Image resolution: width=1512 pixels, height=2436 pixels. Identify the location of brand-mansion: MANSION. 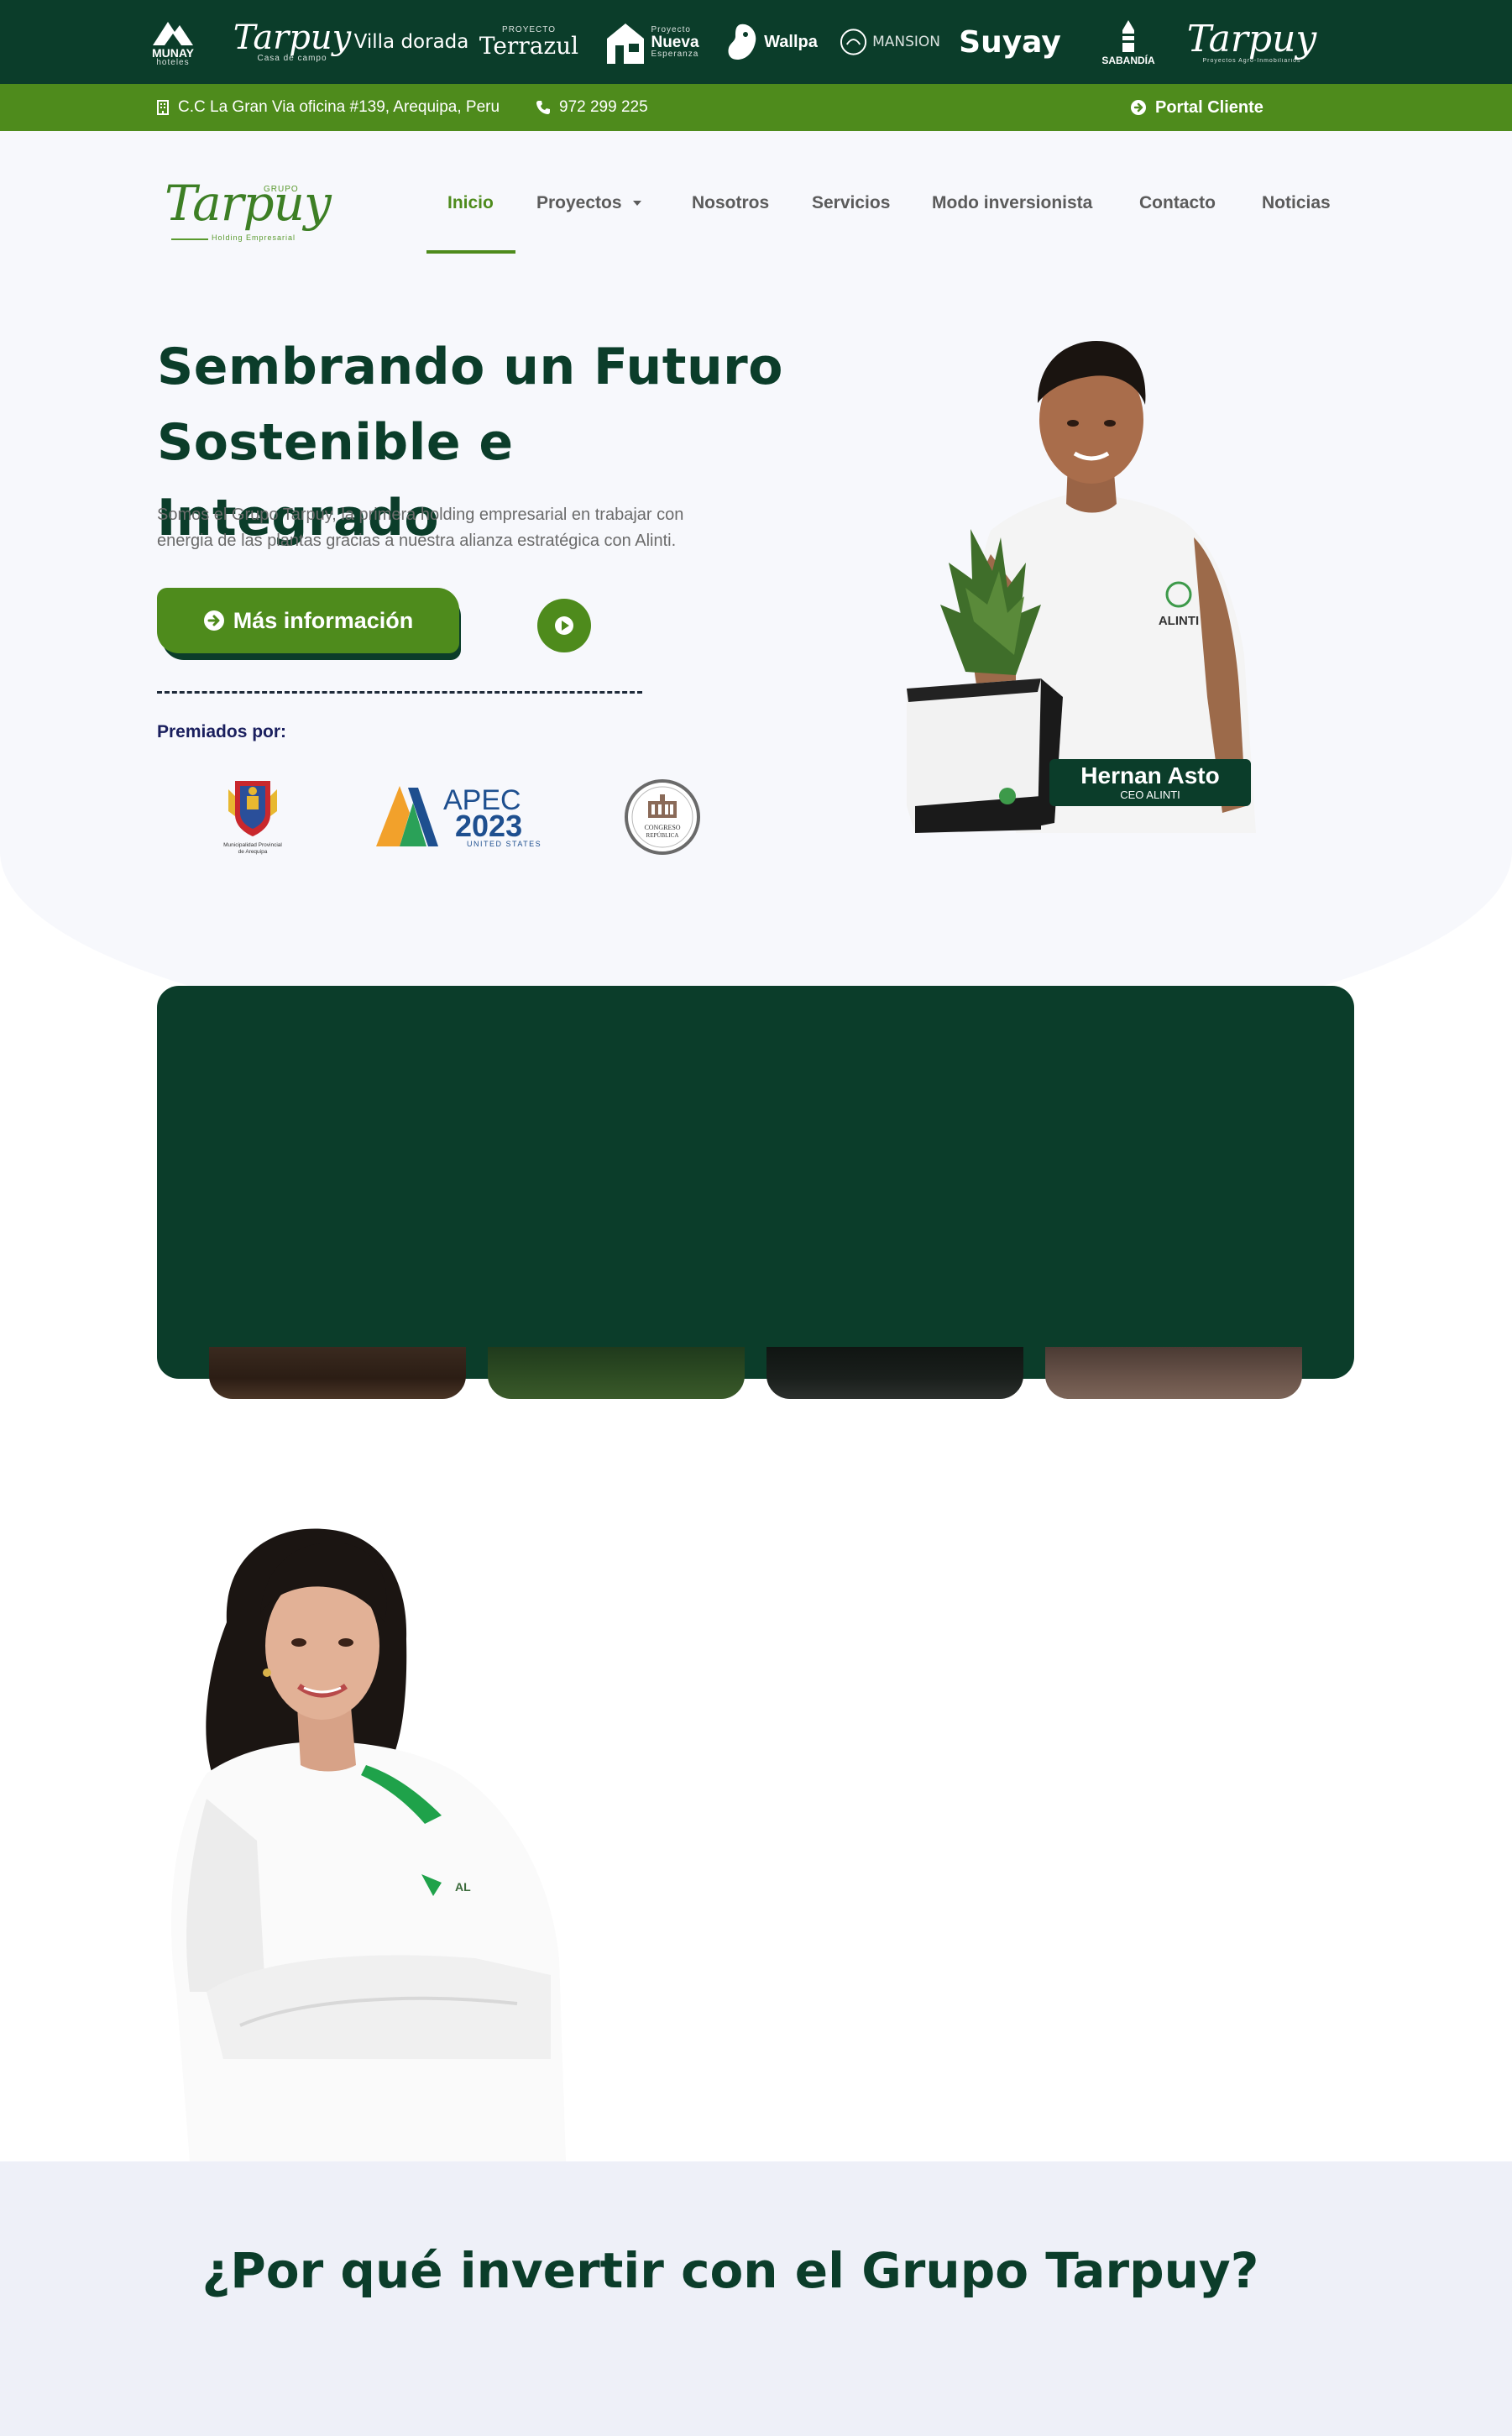
(890, 42).